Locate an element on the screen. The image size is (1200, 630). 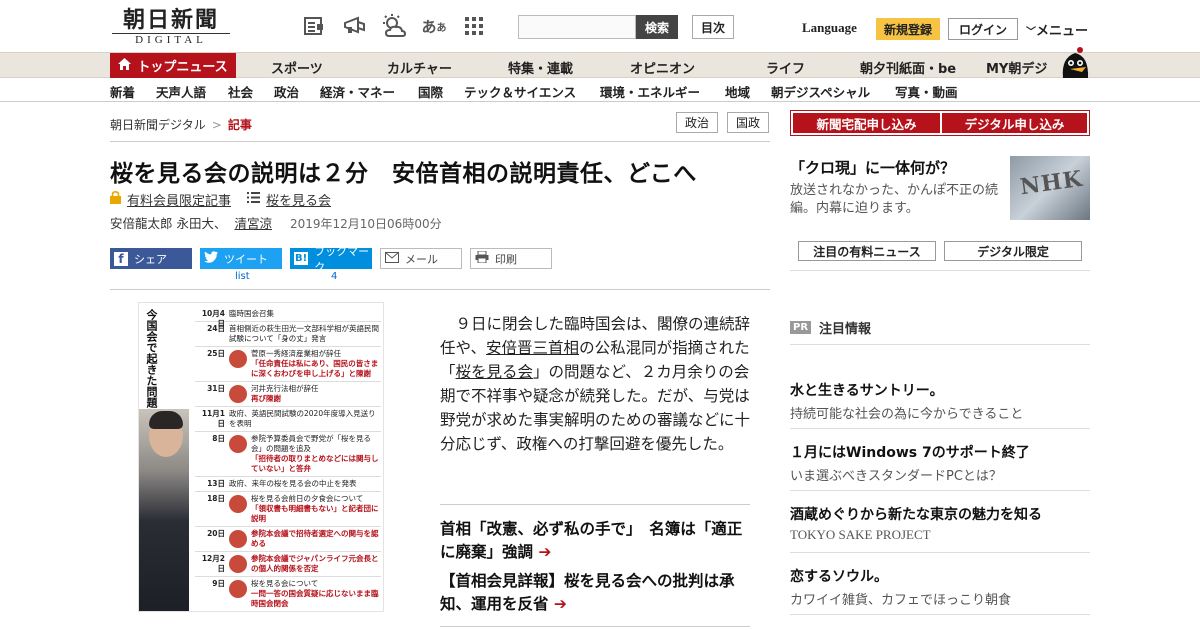
ad-title: 恋するソウル。 is located at coordinates (839, 576).